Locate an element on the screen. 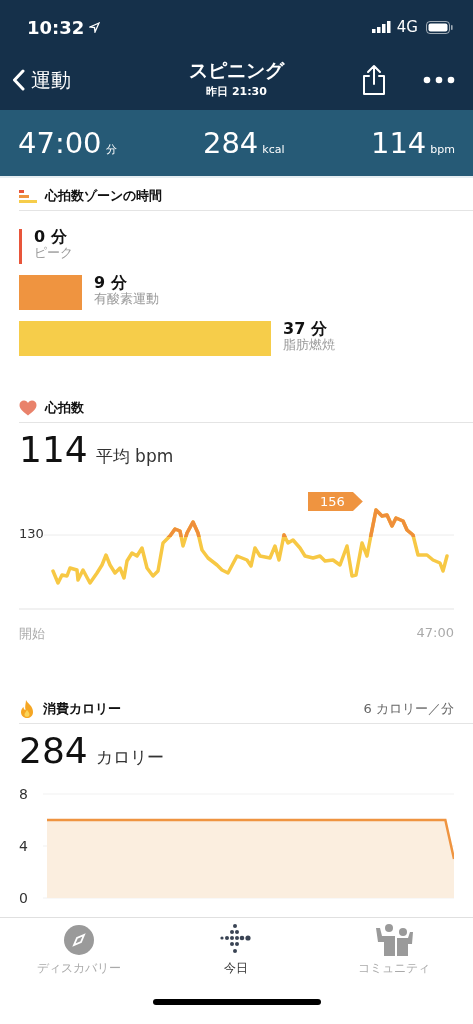 The image size is (473, 1024). network-label: 4G is located at coordinates (407, 27).